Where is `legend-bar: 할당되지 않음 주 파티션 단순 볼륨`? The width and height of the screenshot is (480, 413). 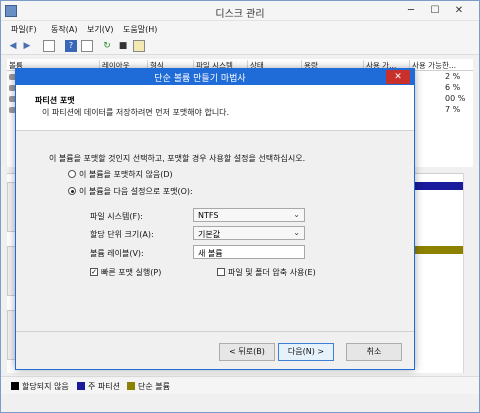
legend-bar: 할당되지 않음 주 파티션 단순 볼륨 is located at coordinates (240, 385).